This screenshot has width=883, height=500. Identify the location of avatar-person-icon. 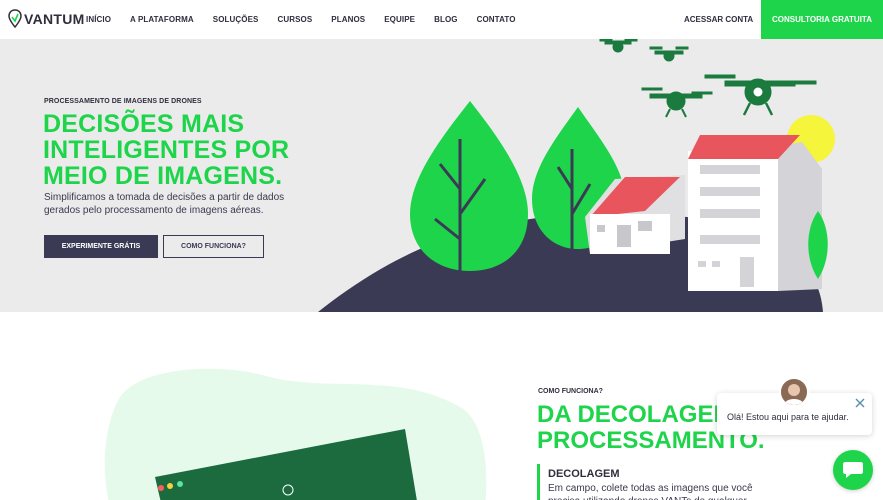
(794, 392).